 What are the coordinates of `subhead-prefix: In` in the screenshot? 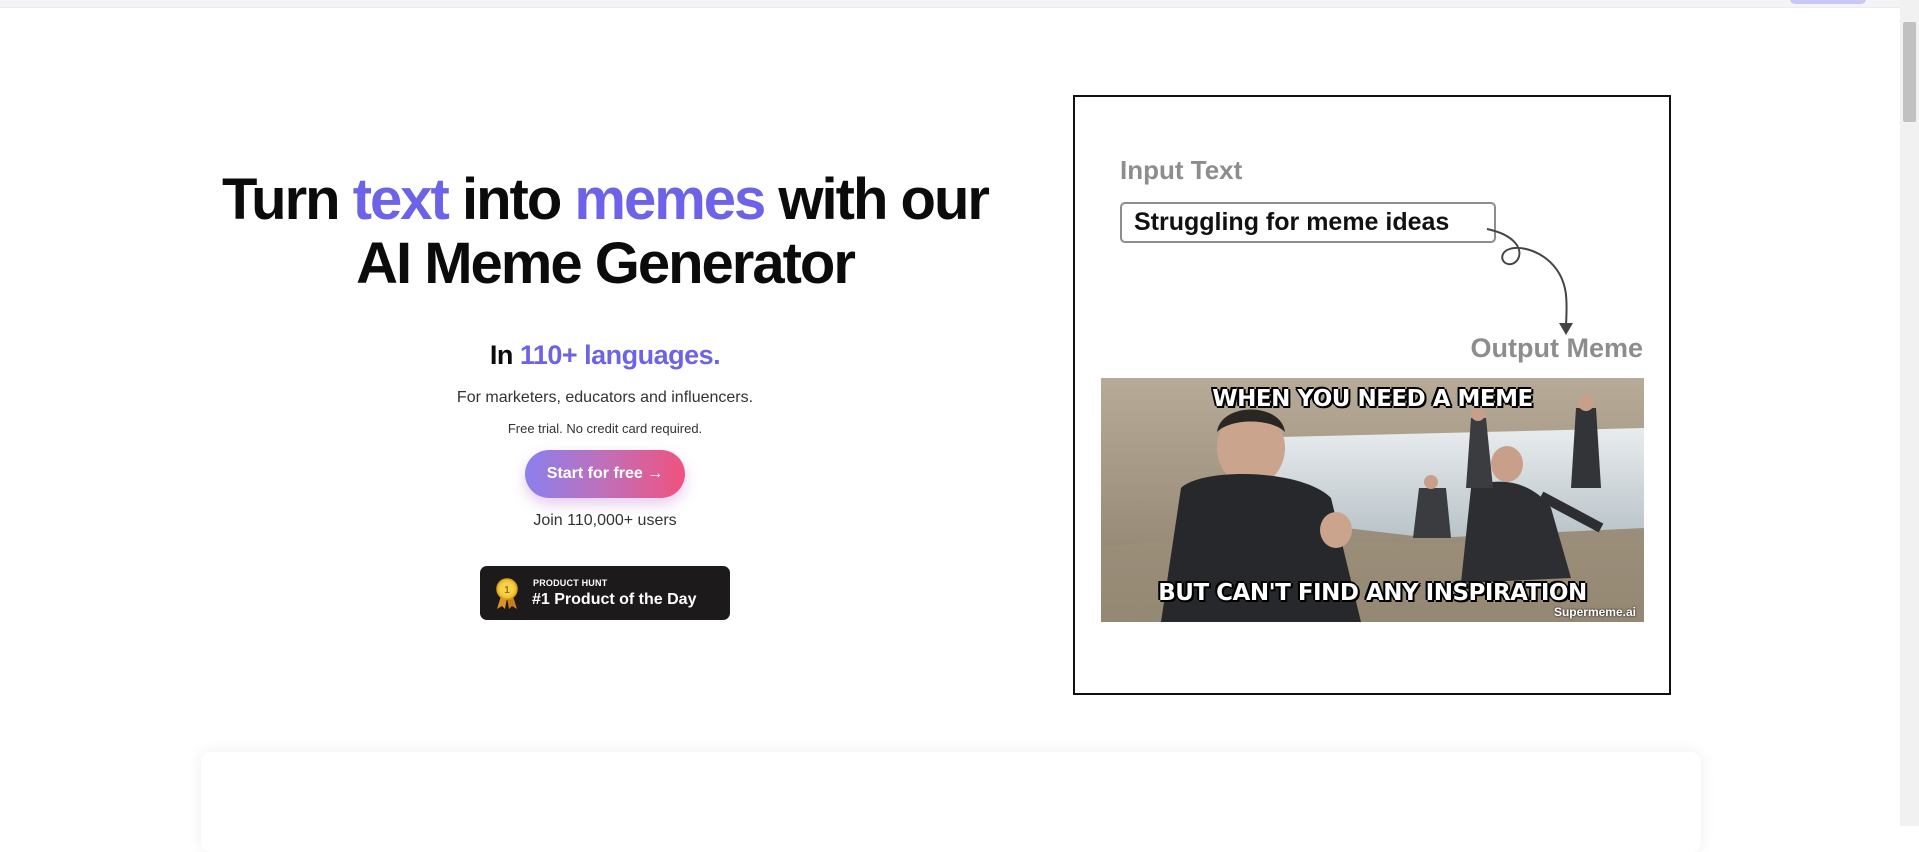 It's located at (504, 355).